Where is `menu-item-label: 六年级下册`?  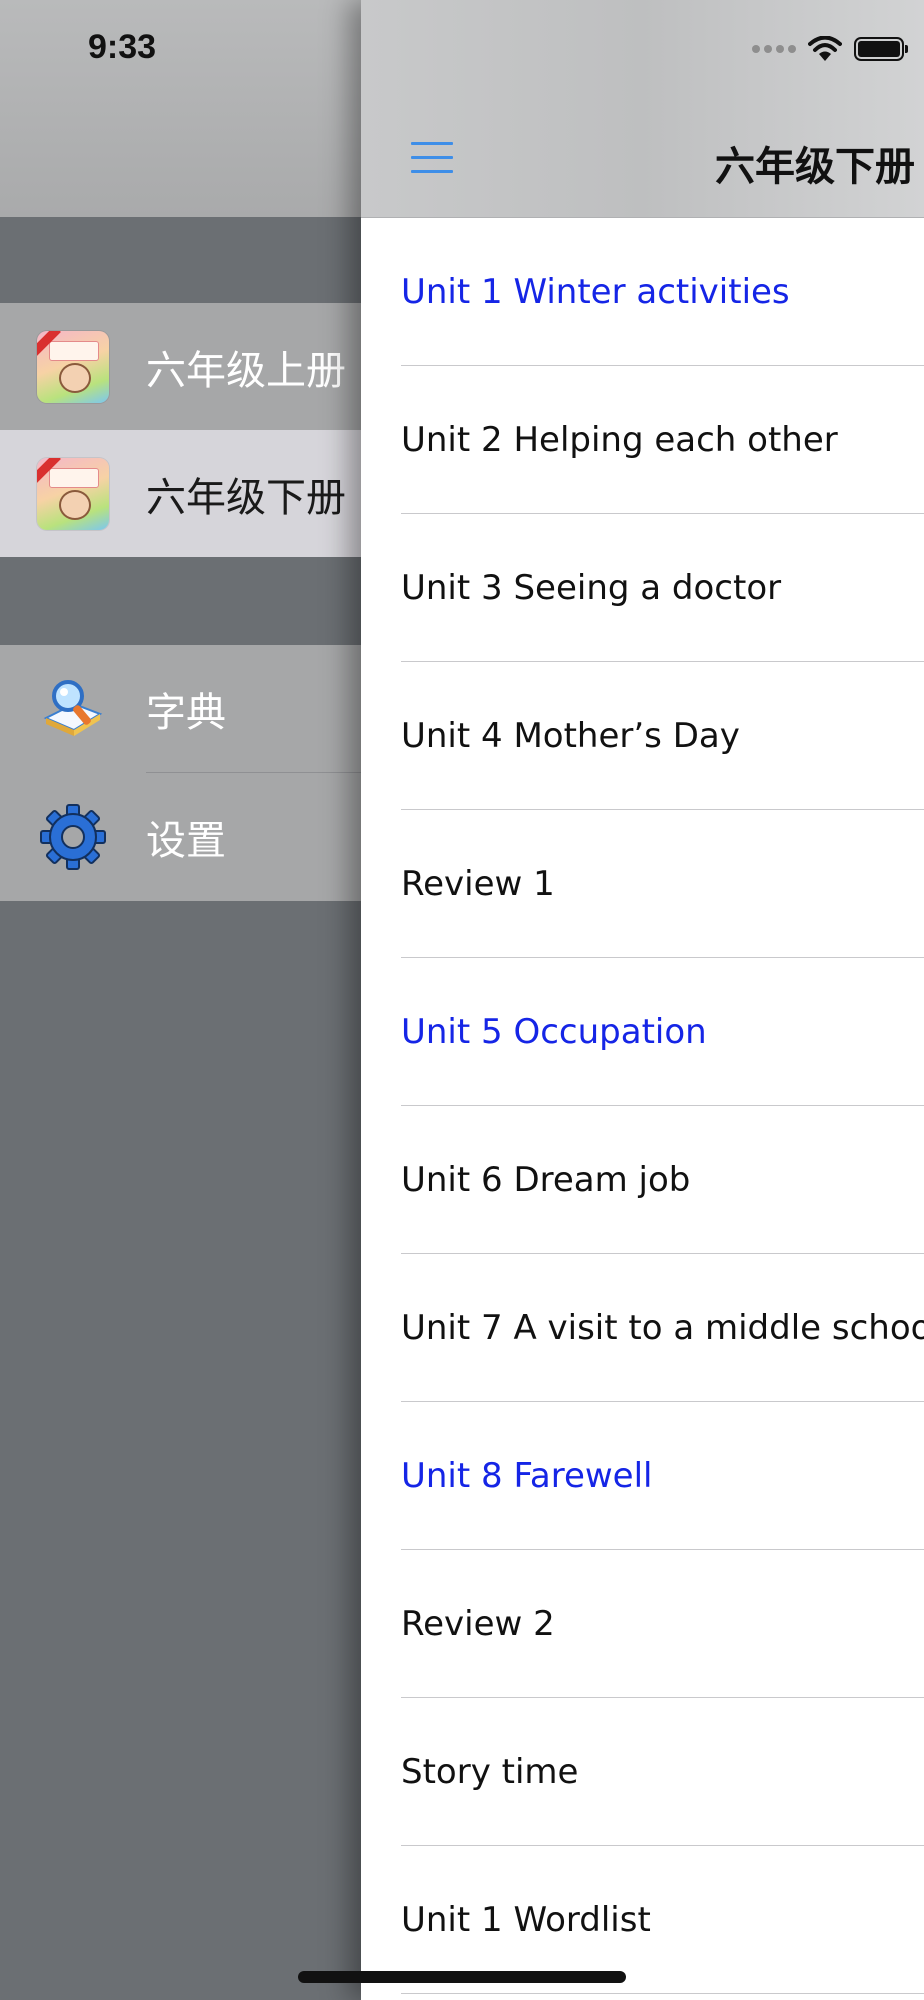
menu-item-label: 六年级下册 is located at coordinates (246, 497).